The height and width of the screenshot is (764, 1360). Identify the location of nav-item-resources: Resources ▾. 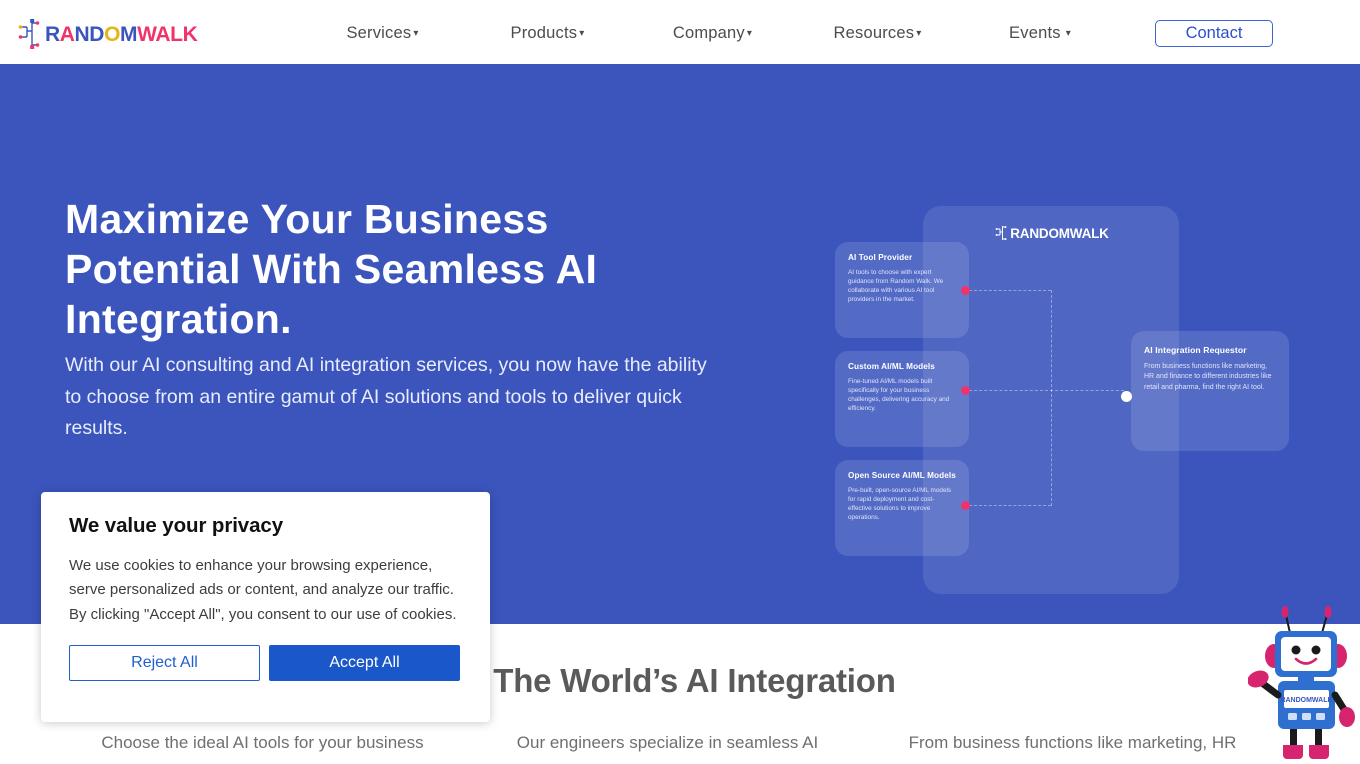
(878, 33).